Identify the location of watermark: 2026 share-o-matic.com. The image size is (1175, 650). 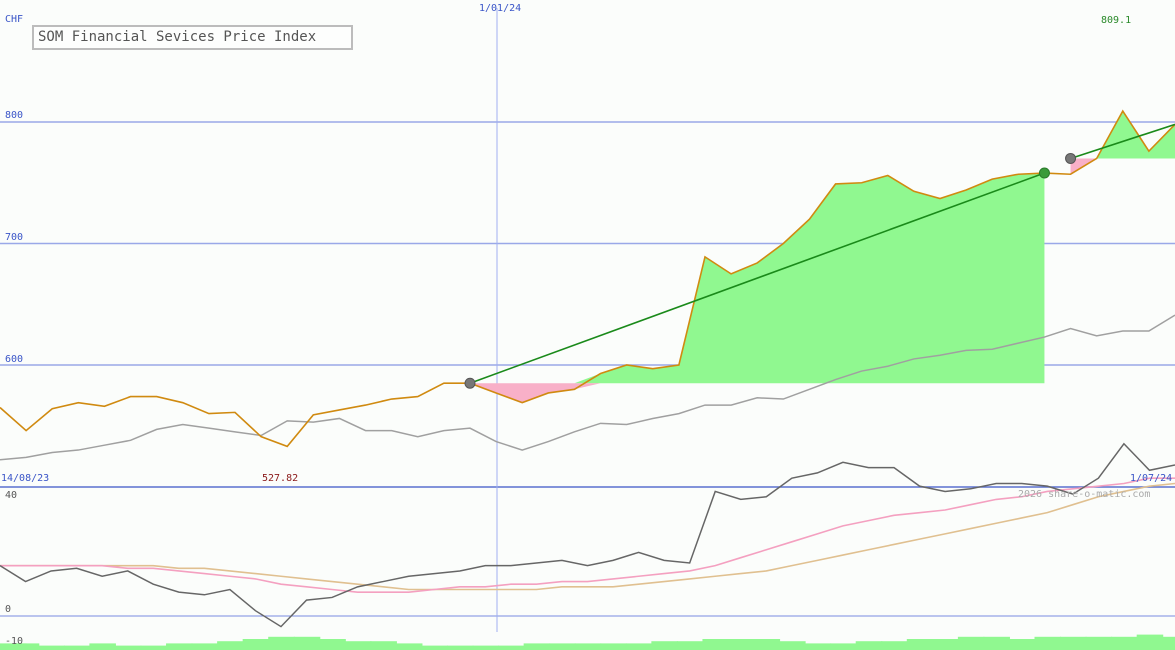
(1084, 494).